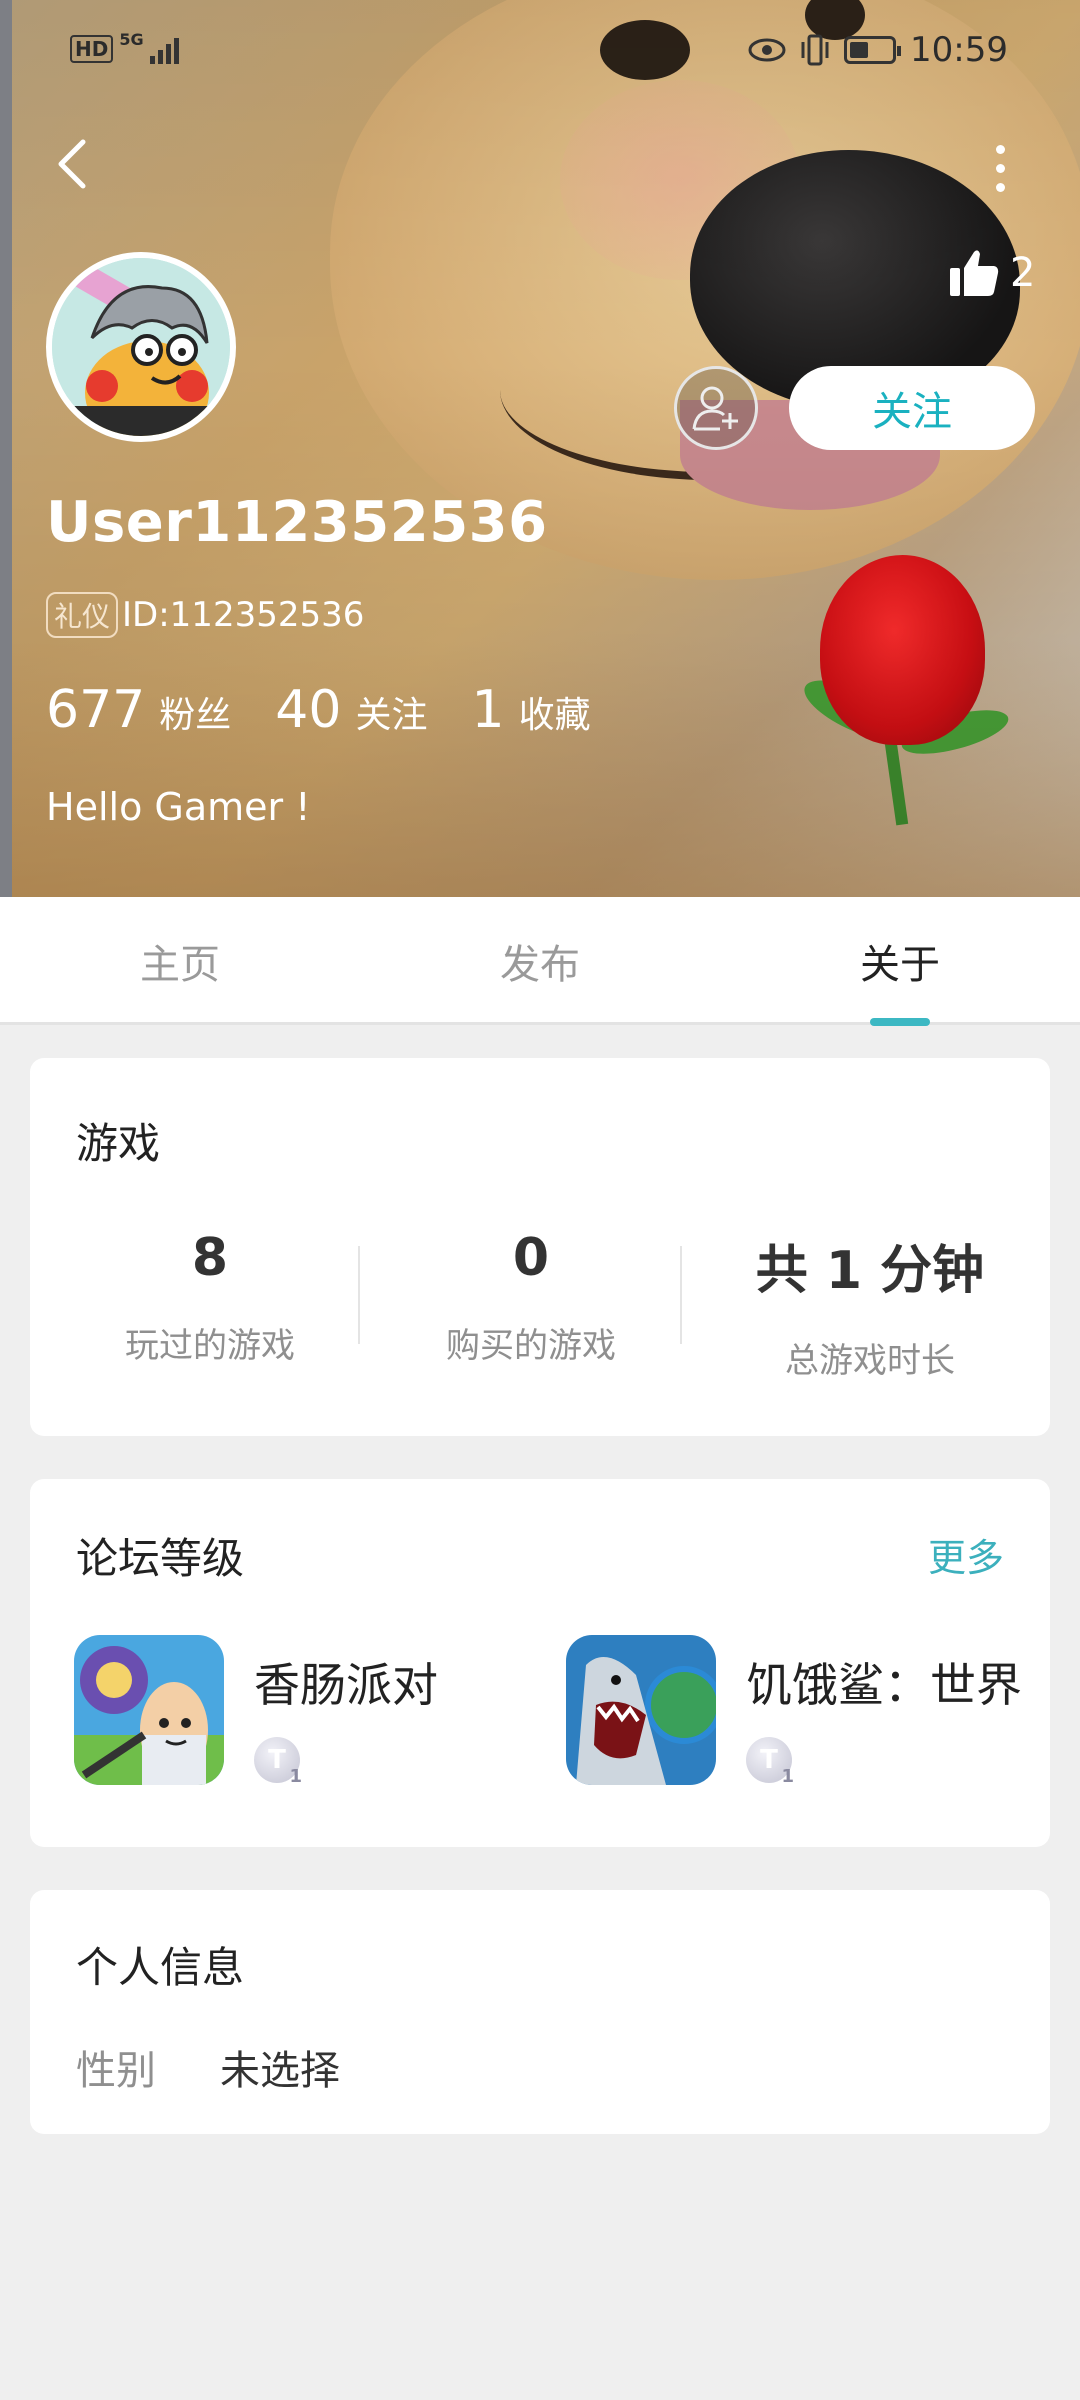  I want to click on eye-icon, so click(767, 50).